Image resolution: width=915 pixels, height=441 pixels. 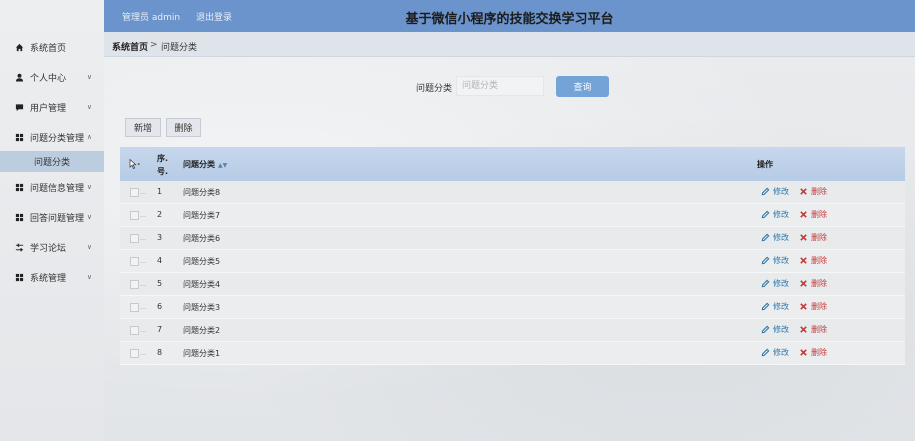 What do you see at coordinates (500, 86) in the screenshot?
I see `search-input` at bounding box center [500, 86].